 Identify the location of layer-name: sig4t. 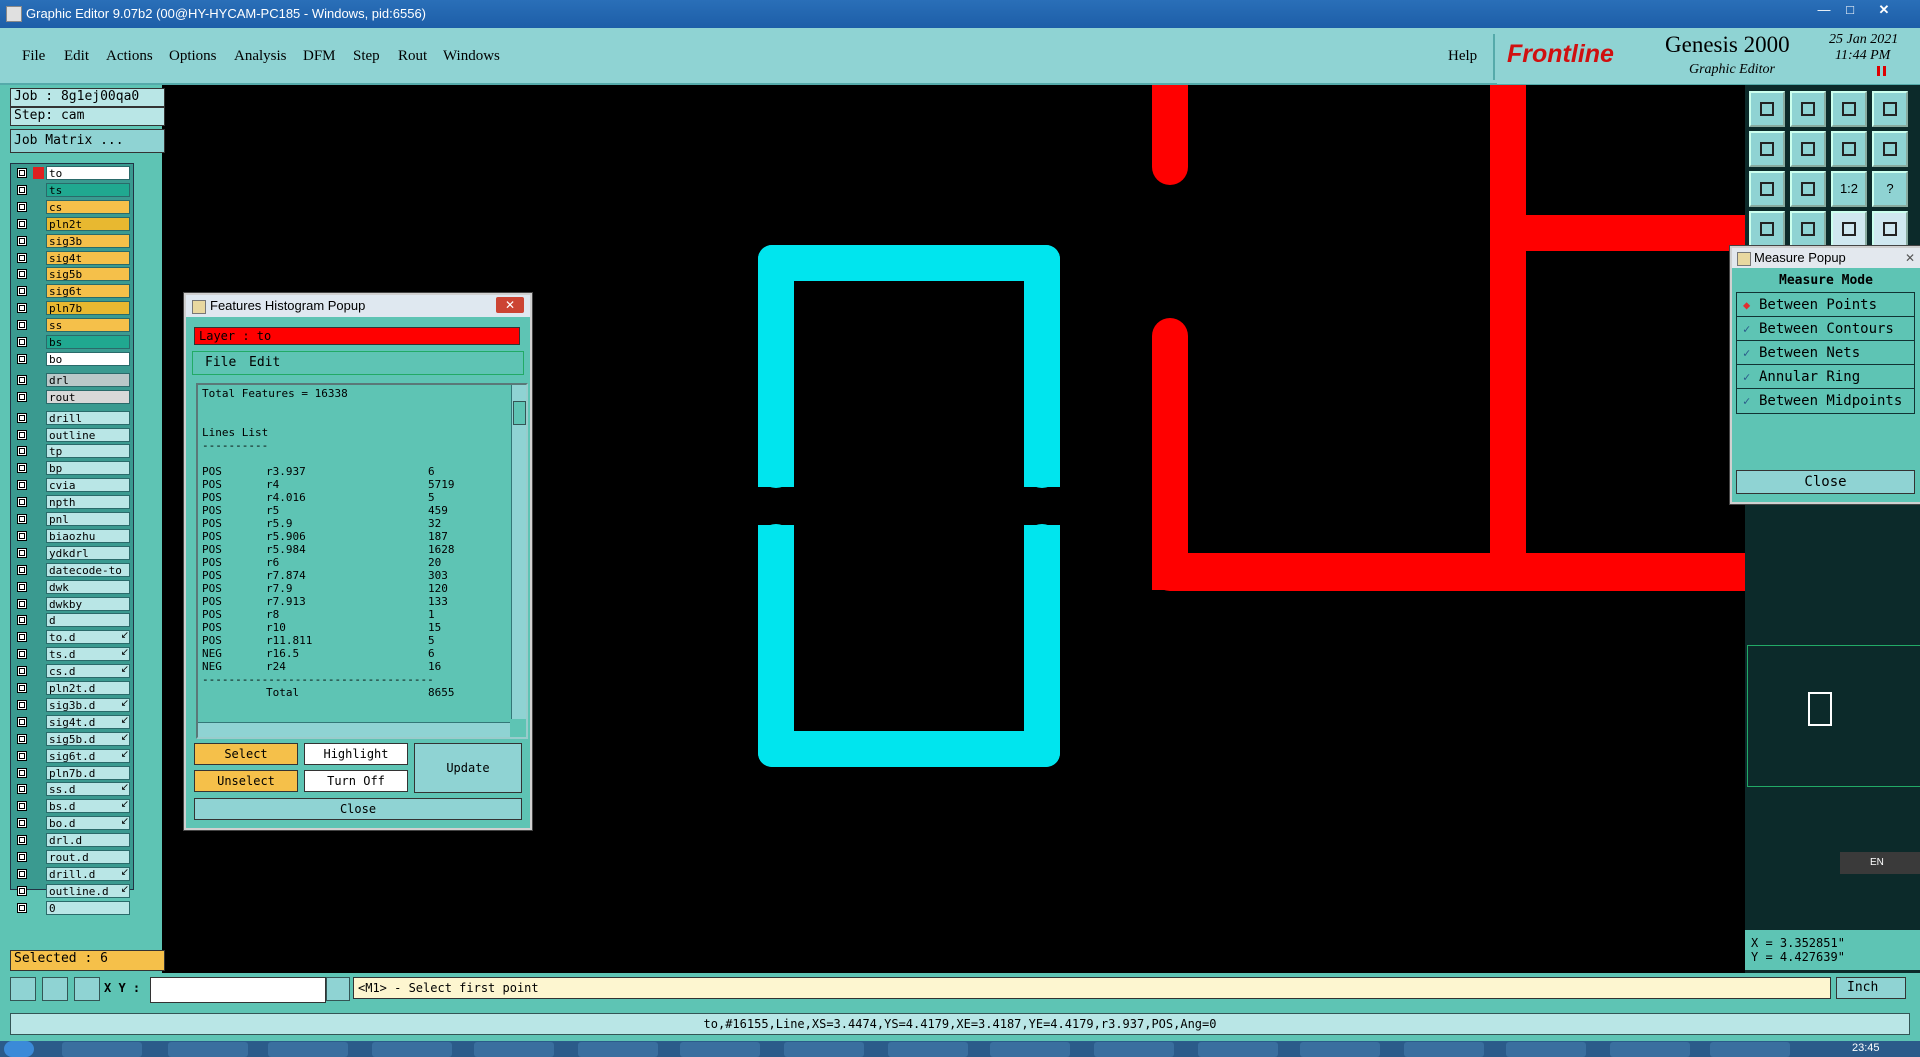
(88, 257).